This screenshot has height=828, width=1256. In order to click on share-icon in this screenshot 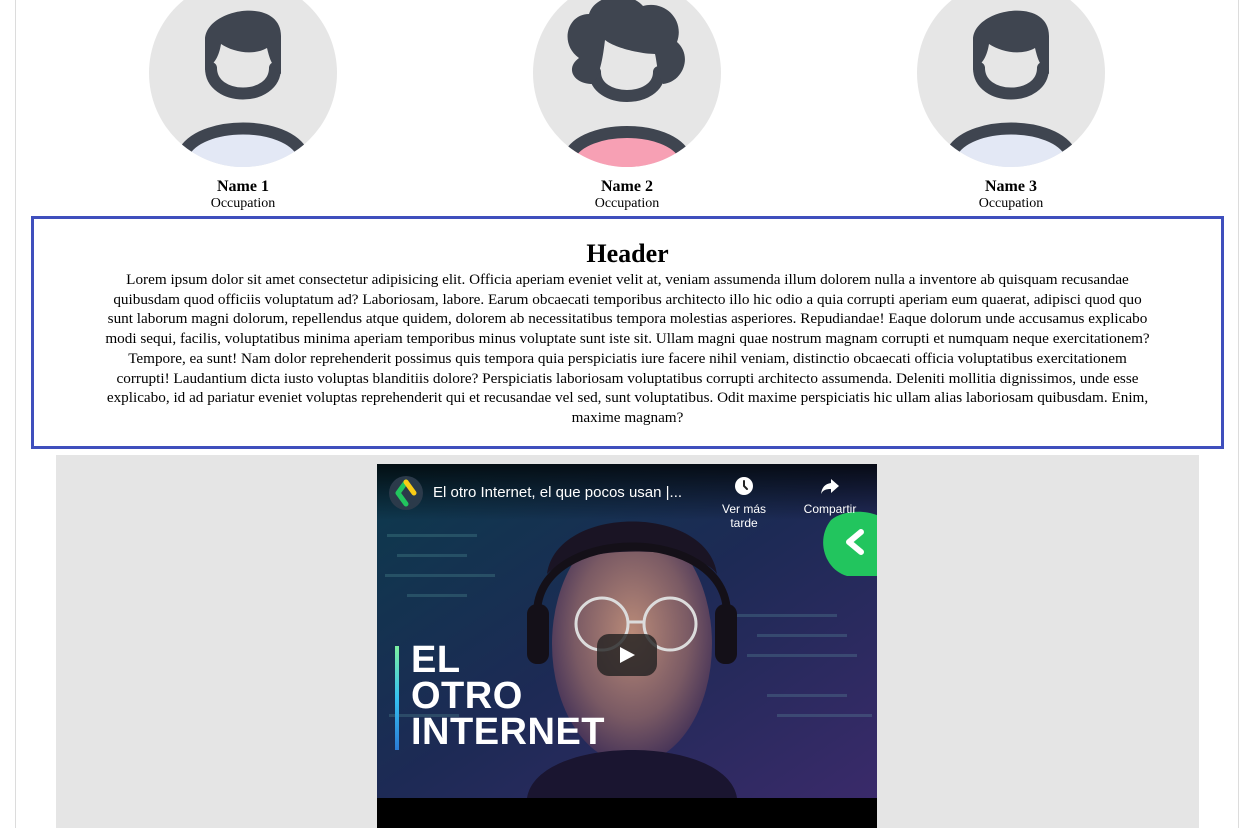, I will do `click(830, 486)`.